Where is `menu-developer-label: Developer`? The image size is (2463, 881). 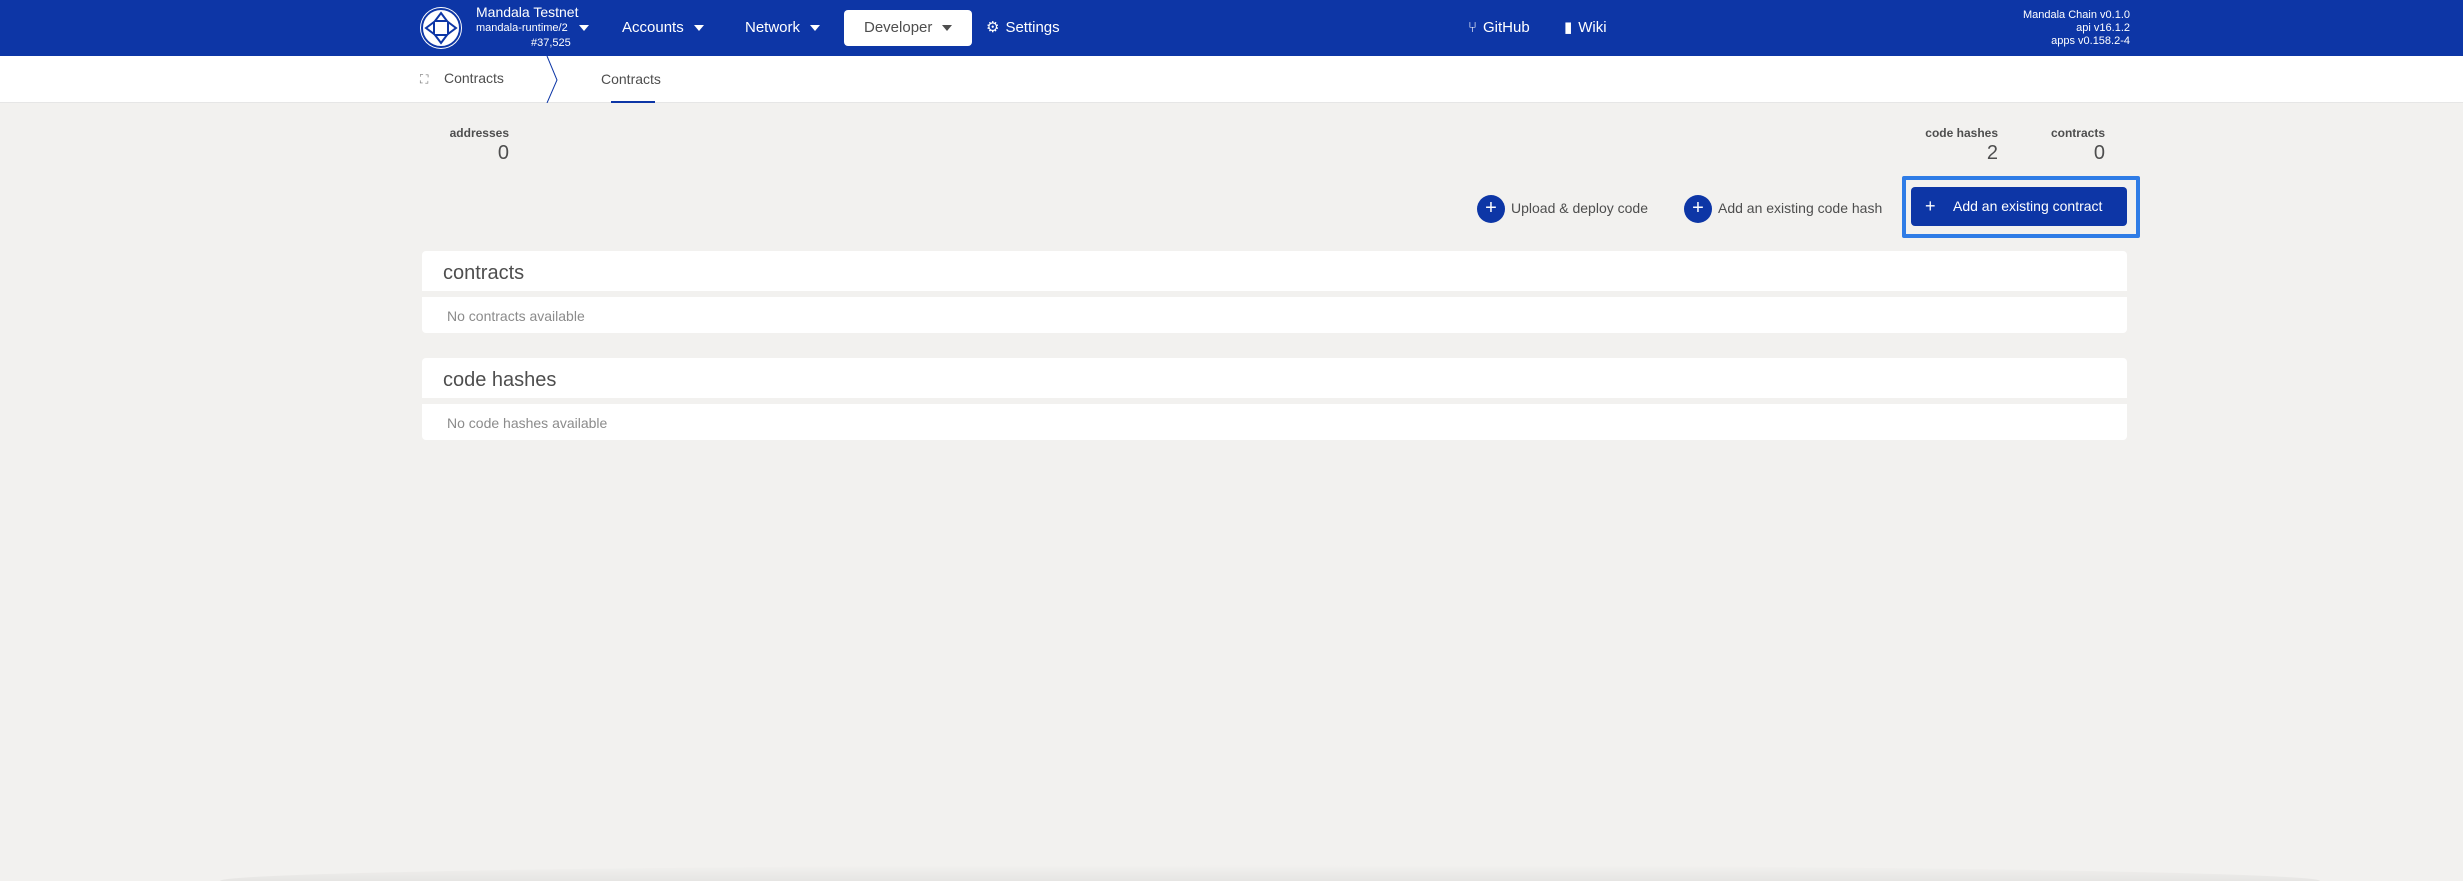 menu-developer-label: Developer is located at coordinates (898, 27).